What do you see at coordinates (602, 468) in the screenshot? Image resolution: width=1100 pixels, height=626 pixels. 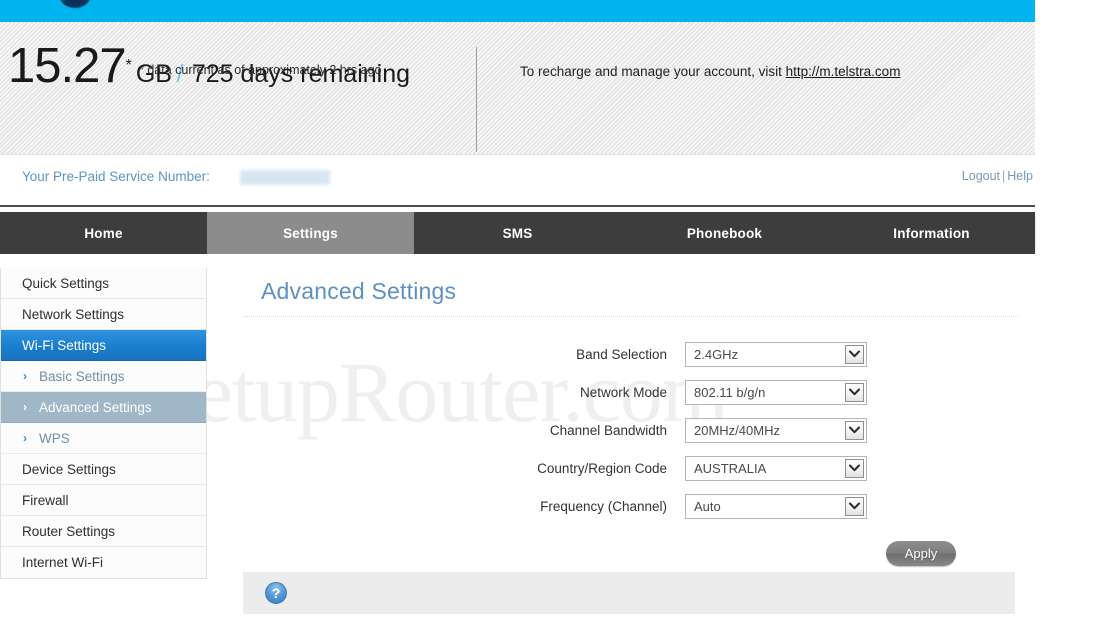 I see `country-region-code-label: Country/Region Code` at bounding box center [602, 468].